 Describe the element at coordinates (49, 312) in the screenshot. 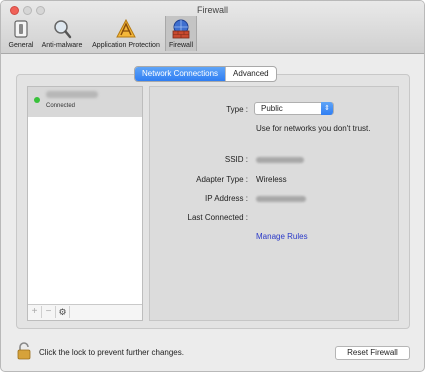

I see `remove-network-button: −` at that location.